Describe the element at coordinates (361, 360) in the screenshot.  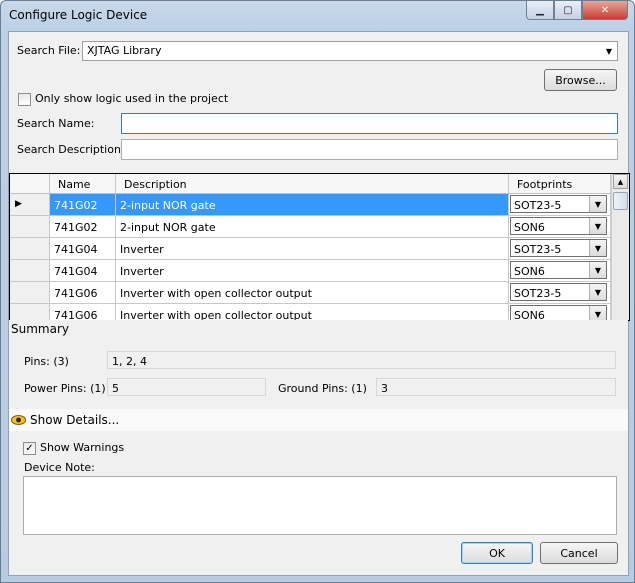
I see `pins-value: 1, 2, 4` at that location.